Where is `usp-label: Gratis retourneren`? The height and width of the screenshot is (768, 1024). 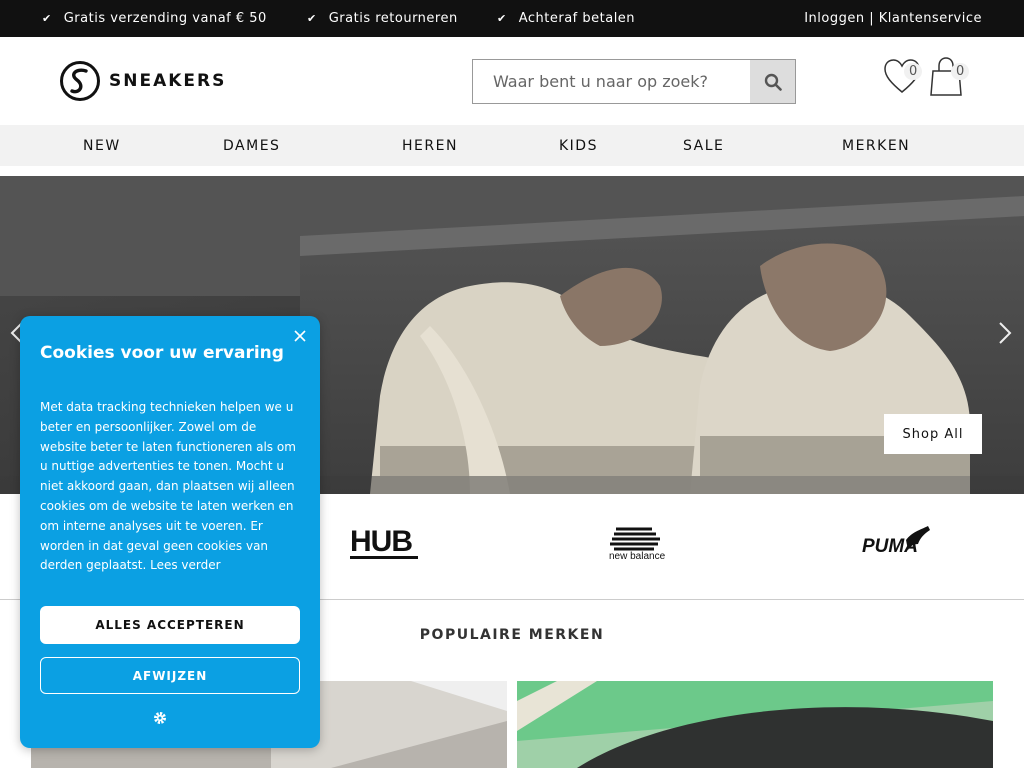
usp-label: Gratis retourneren is located at coordinates (393, 18).